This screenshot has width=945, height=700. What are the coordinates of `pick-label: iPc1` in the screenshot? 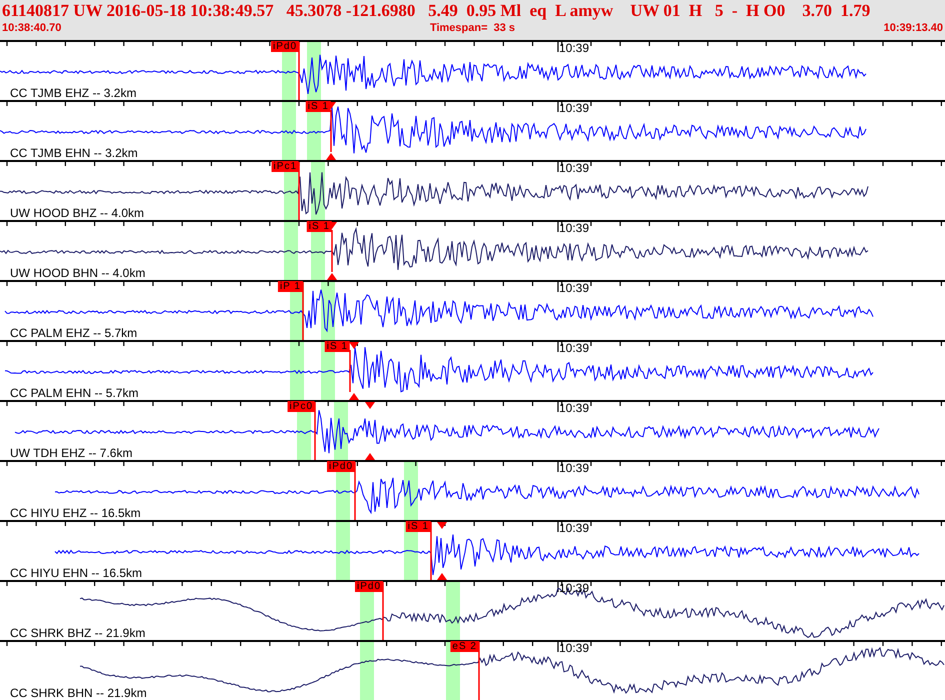 It's located at (285, 166).